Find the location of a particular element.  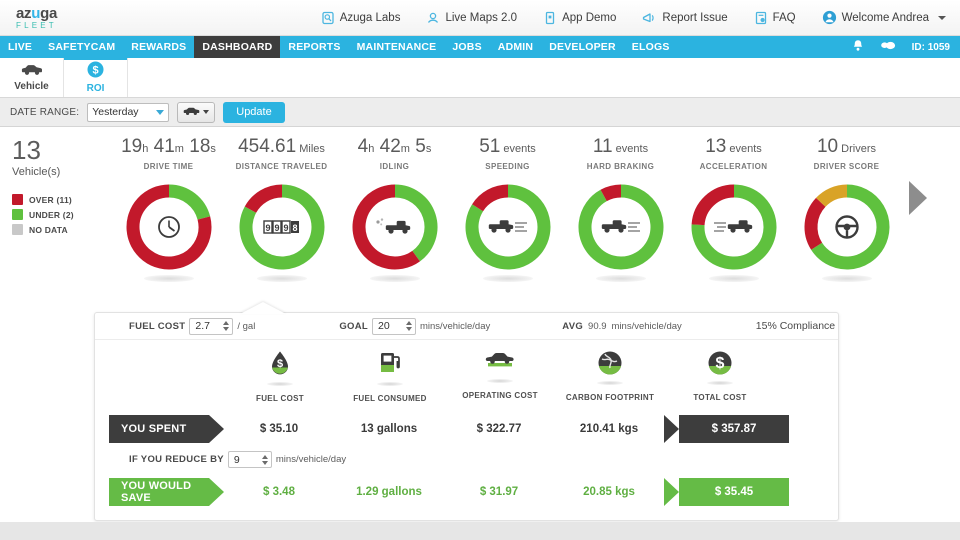

next-page-arrow-icon is located at coordinates (918, 198).